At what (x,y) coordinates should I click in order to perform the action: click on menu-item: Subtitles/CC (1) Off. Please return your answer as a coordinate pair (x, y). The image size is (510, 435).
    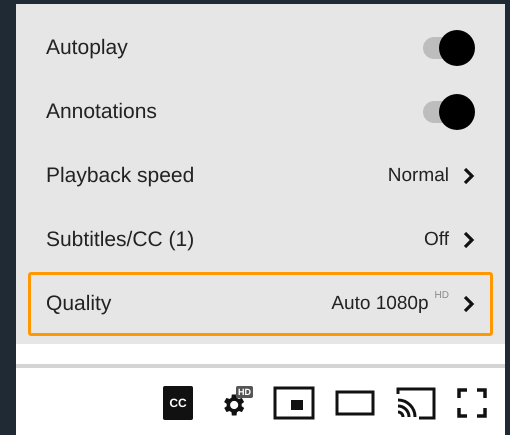
    Looking at the image, I should click on (260, 240).